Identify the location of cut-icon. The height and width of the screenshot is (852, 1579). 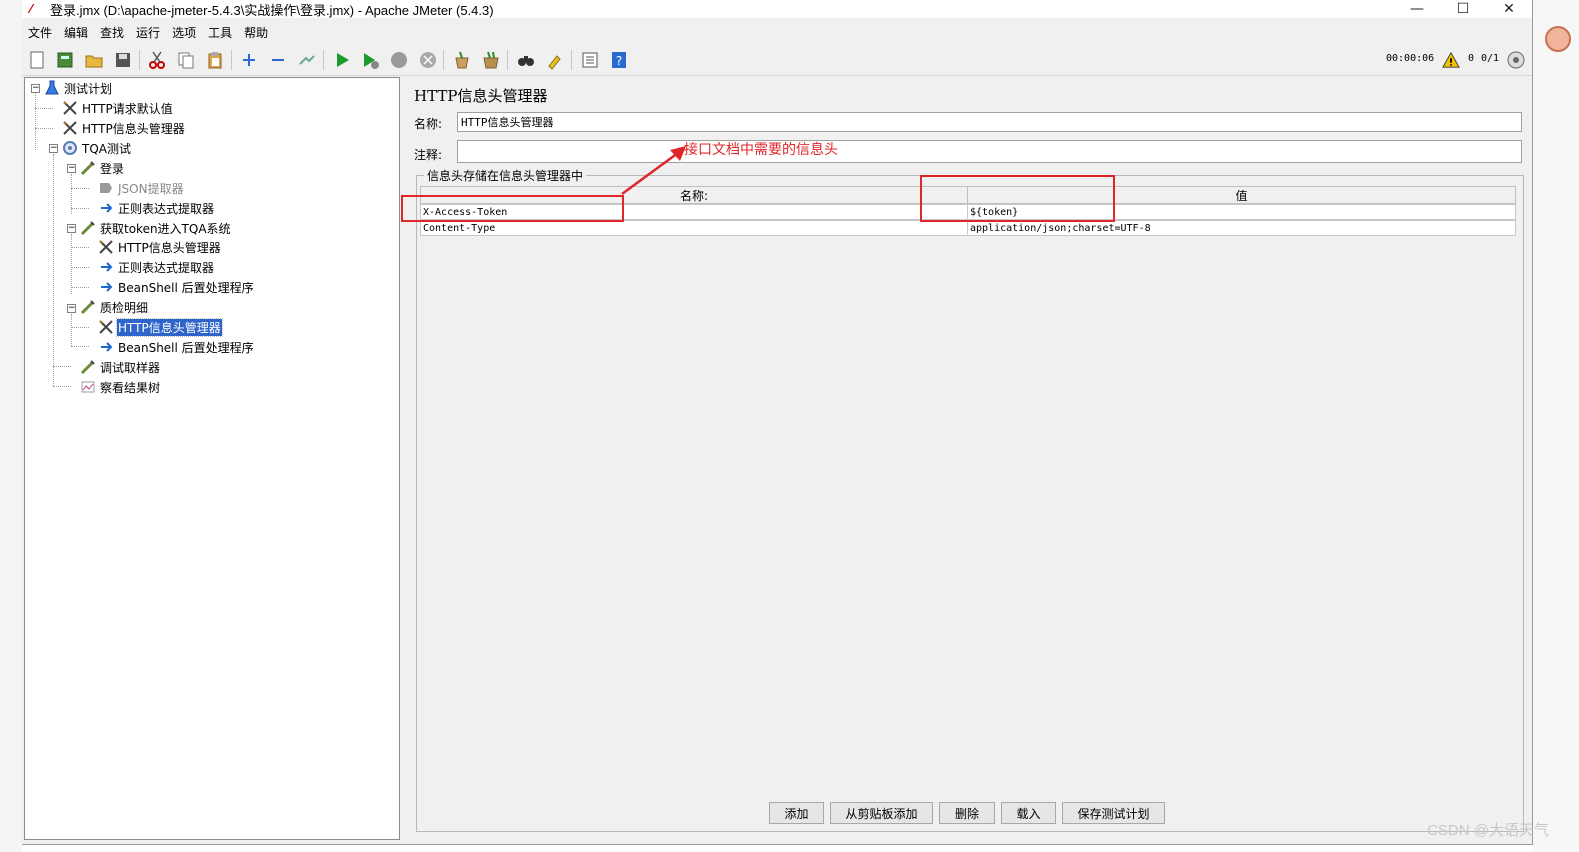
(157, 60).